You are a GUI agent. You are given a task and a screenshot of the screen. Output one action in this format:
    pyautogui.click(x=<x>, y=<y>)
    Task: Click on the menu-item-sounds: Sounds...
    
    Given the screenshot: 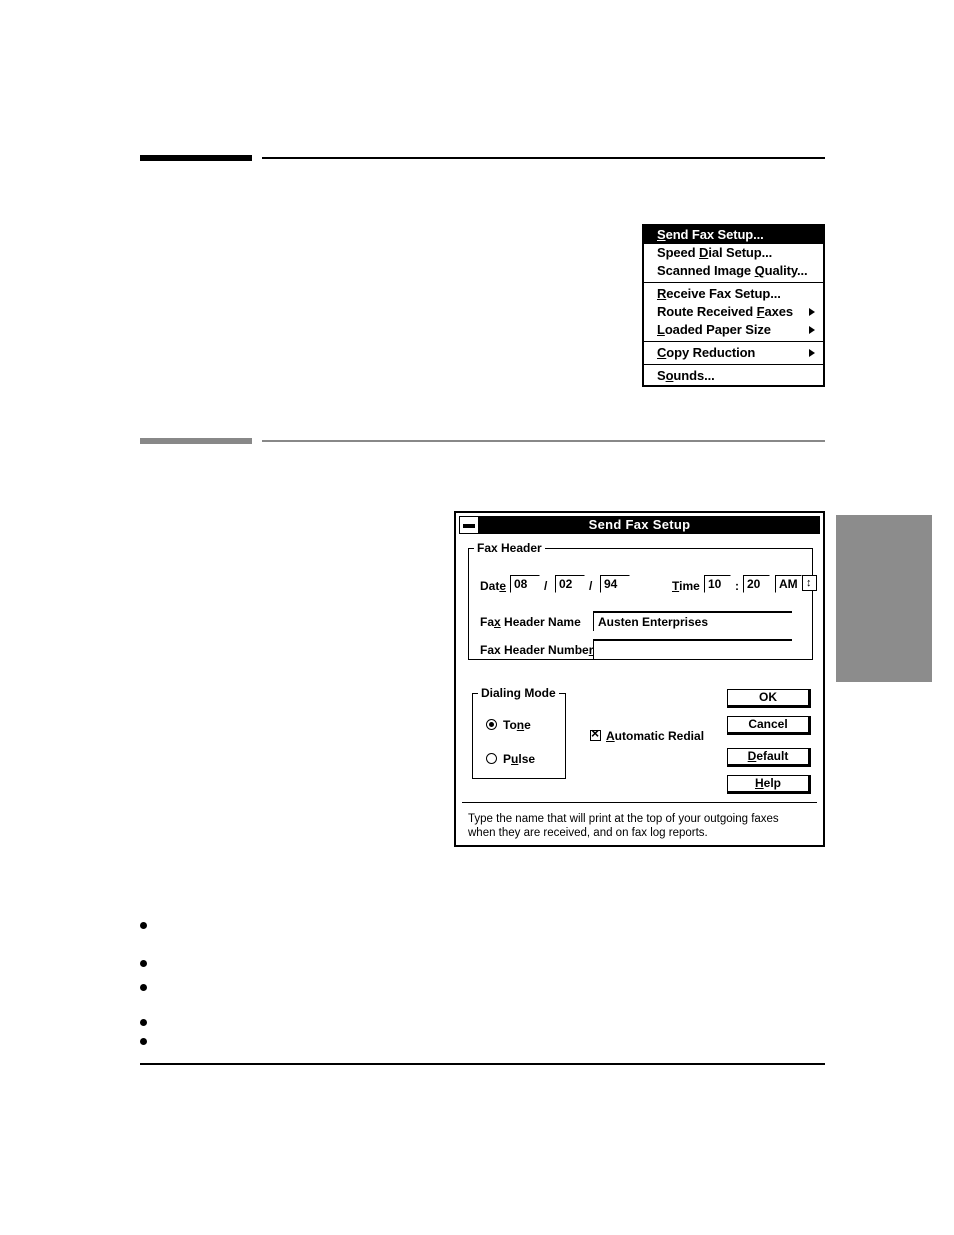 What is the action you would take?
    pyautogui.click(x=733, y=376)
    